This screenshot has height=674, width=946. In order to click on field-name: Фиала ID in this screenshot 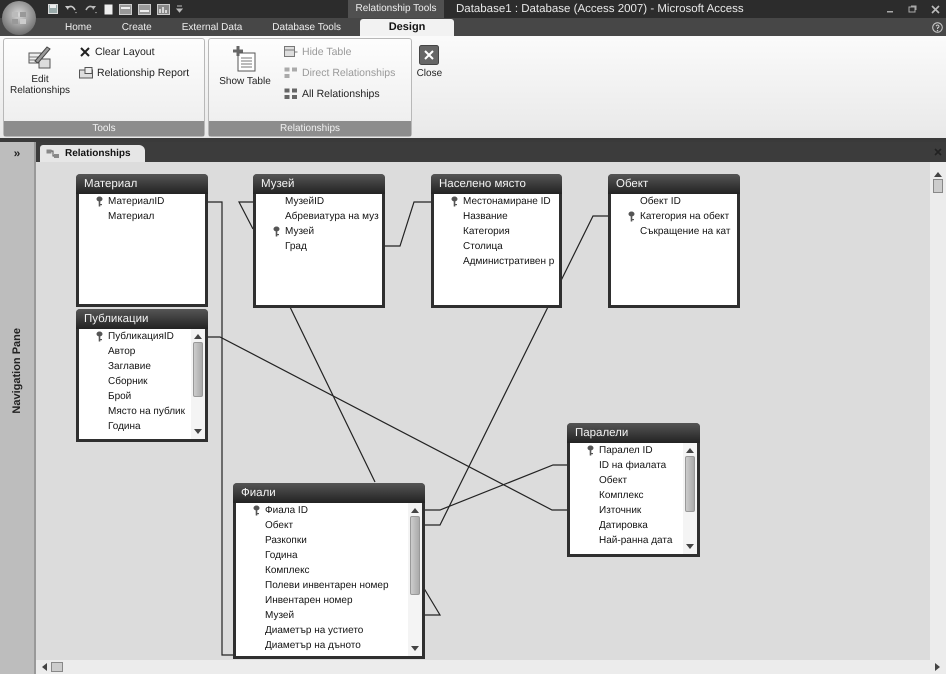, I will do `click(286, 510)`.